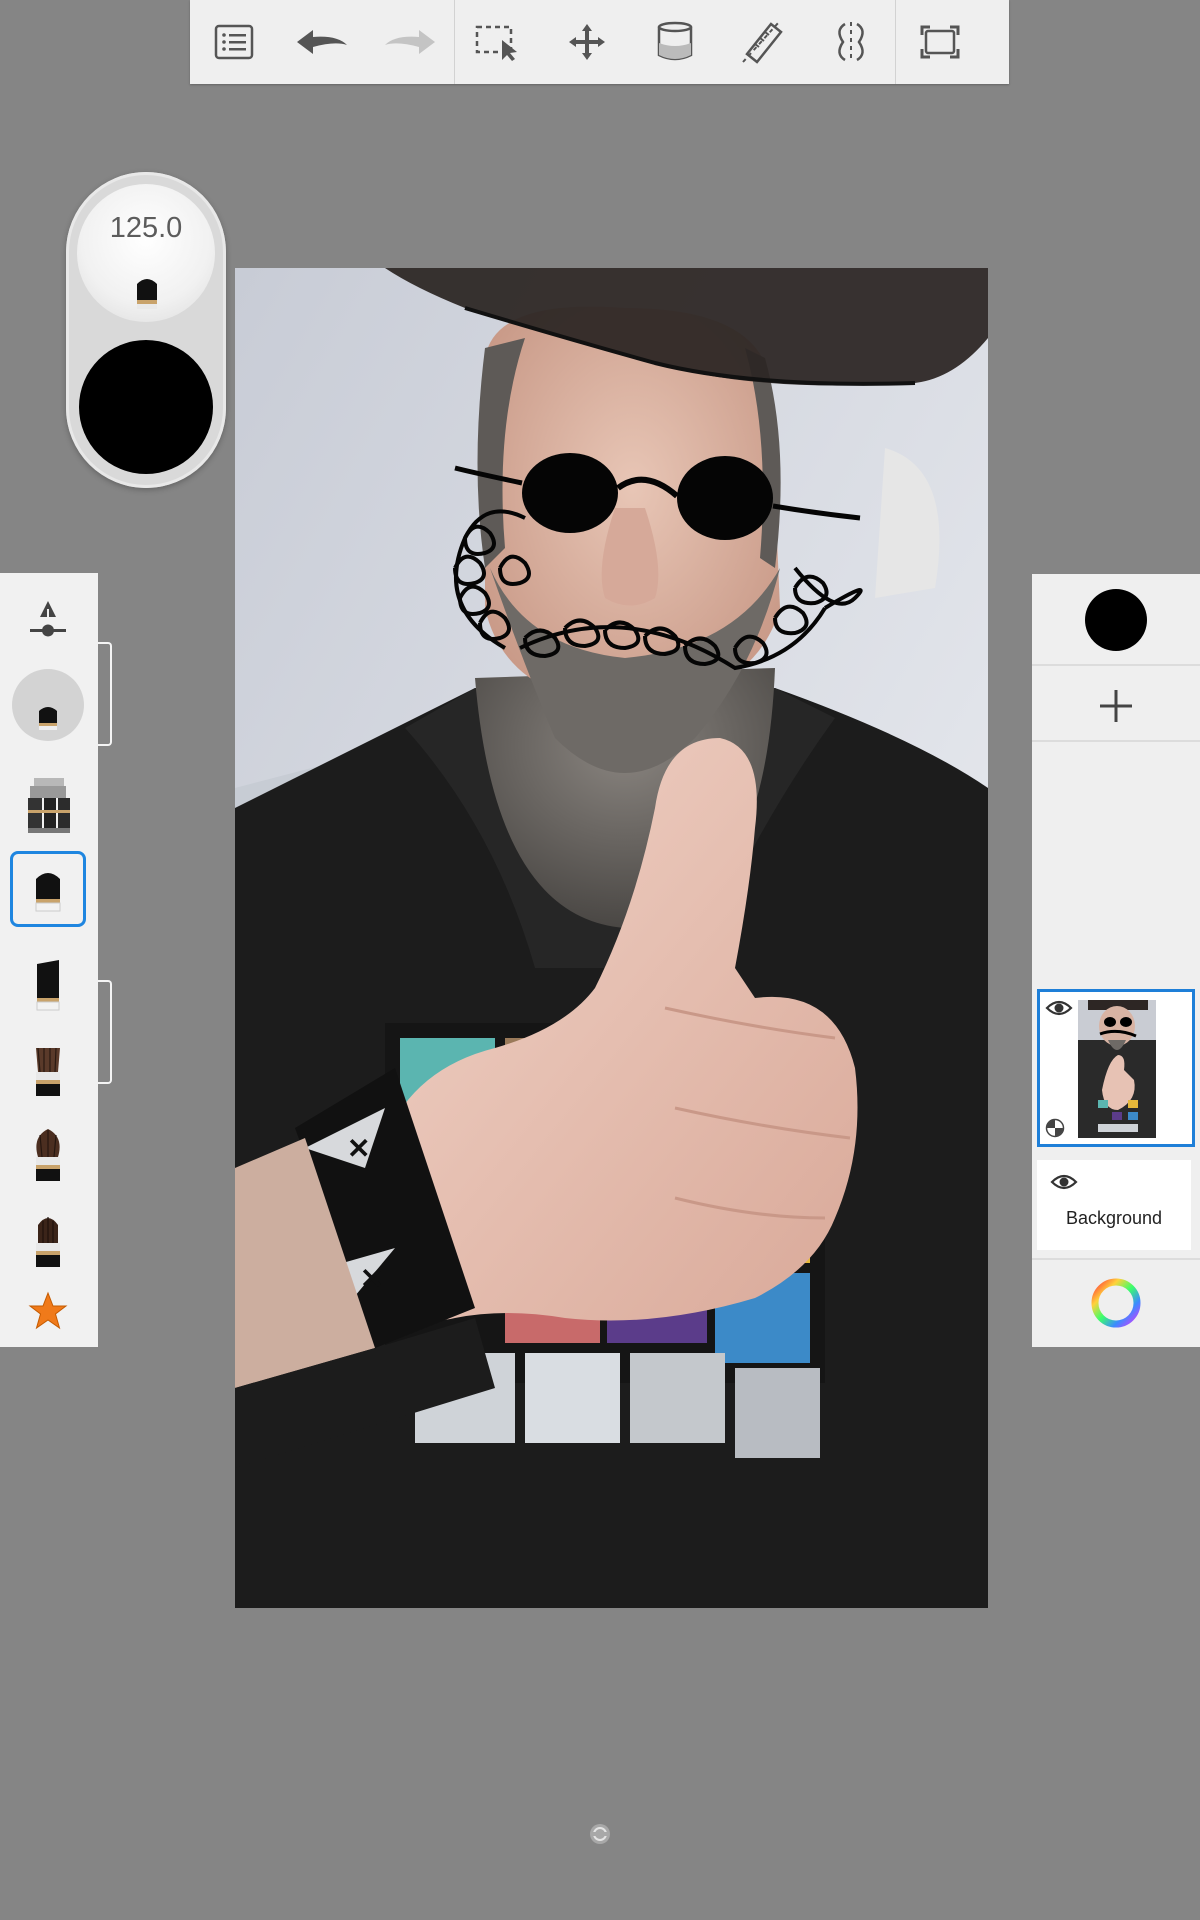  I want to click on plus-icon, so click(1116, 706).